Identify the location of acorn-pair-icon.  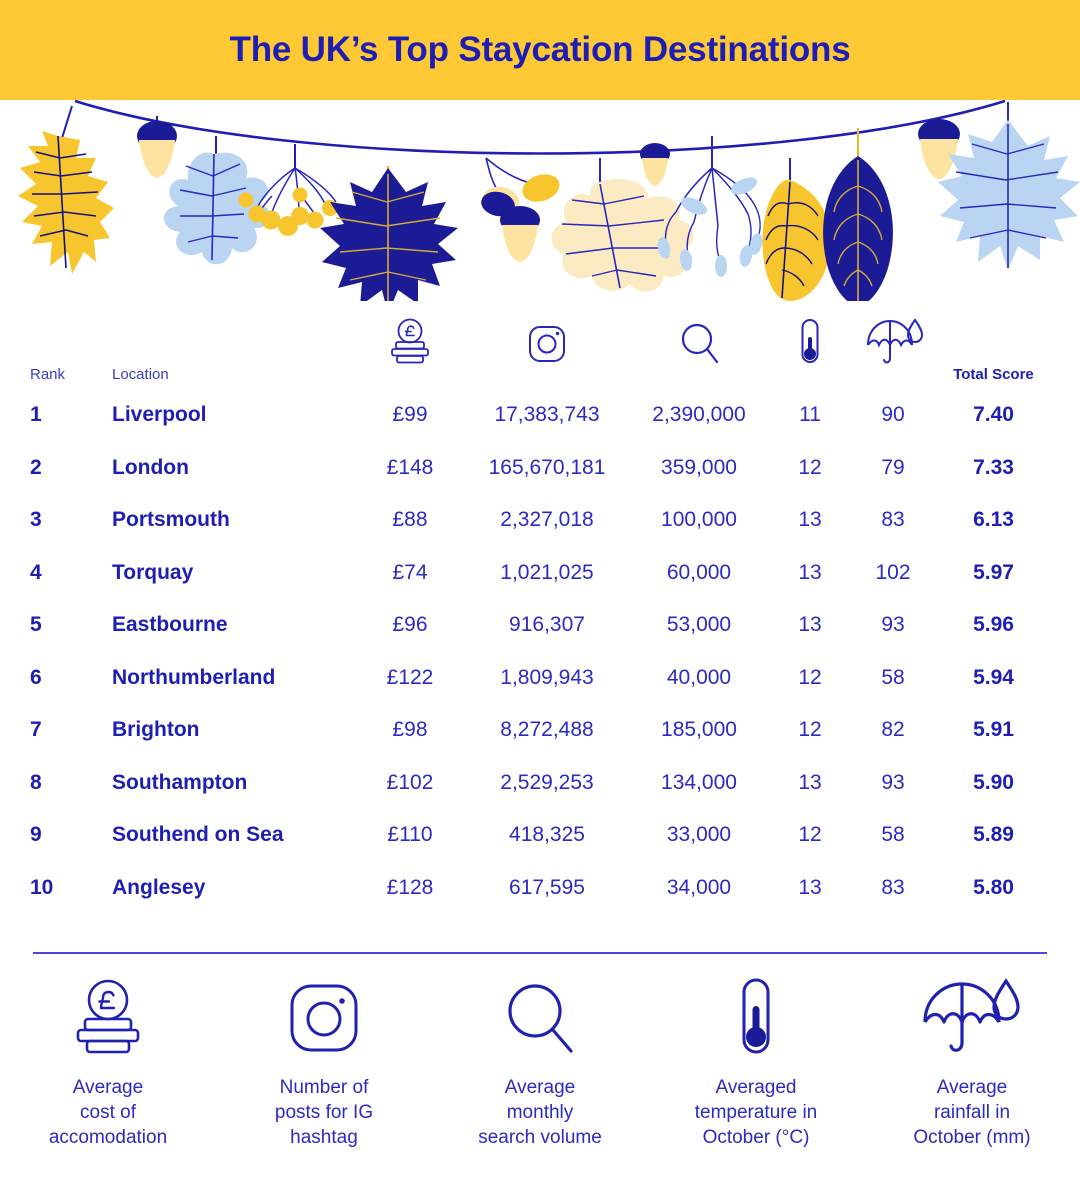
(520, 209).